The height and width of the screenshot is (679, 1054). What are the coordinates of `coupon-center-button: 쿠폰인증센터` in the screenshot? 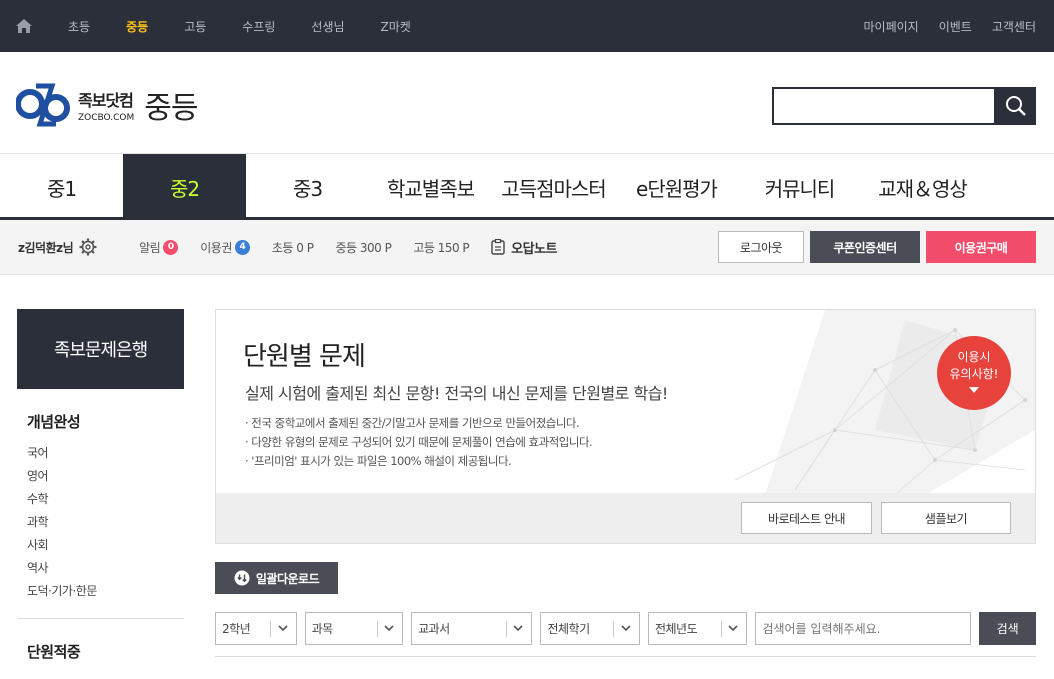 It's located at (865, 247).